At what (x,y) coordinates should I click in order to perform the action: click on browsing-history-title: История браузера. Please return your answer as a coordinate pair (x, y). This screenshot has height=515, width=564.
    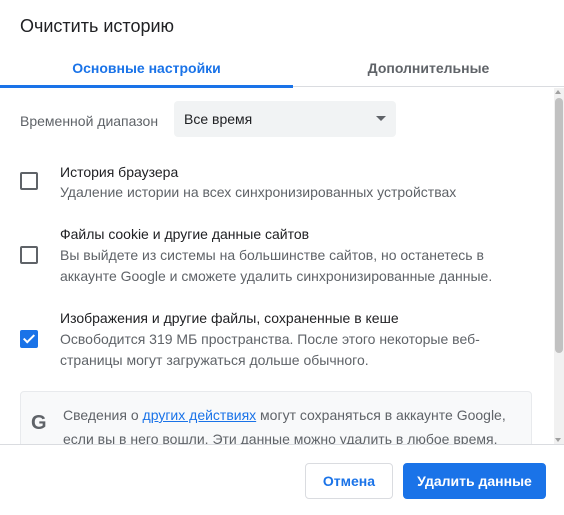
    Looking at the image, I should click on (119, 172).